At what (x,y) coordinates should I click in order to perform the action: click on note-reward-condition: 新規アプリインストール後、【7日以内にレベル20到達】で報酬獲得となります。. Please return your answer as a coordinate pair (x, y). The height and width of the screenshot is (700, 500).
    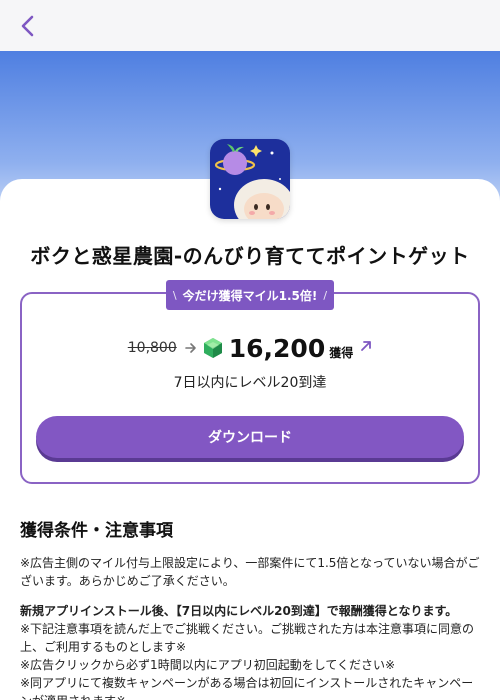
    Looking at the image, I should click on (239, 611).